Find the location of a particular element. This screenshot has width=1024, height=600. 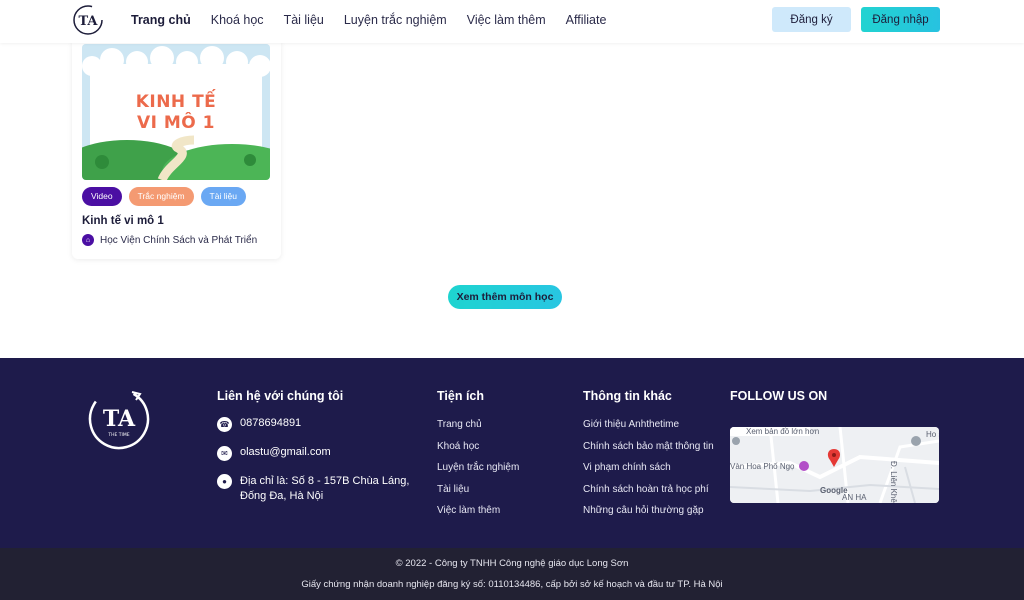

site-logo: TA is located at coordinates (88, 20).